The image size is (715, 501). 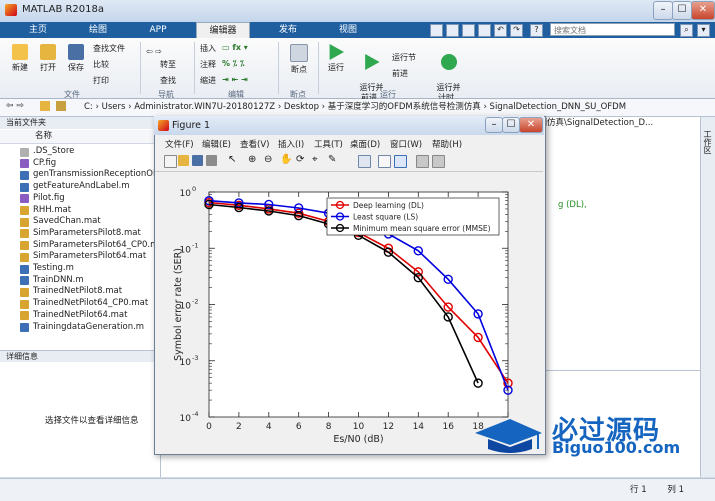 I want to click on tab-editor: 编辑器, so click(x=223, y=30).